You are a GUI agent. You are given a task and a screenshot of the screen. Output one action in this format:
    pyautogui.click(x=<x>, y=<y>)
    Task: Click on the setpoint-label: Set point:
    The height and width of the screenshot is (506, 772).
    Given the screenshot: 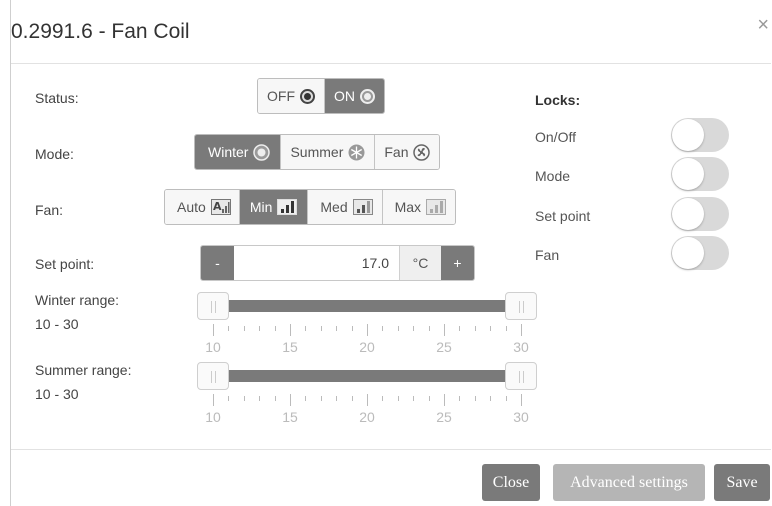 What is the action you would take?
    pyautogui.click(x=65, y=264)
    